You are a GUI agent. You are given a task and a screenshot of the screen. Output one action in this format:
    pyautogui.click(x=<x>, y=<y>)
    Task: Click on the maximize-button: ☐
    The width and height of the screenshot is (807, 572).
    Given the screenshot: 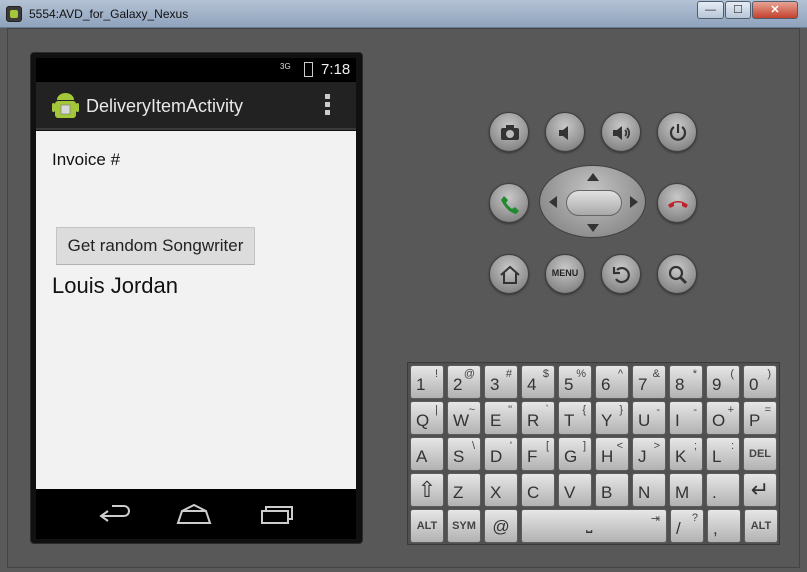 What is the action you would take?
    pyautogui.click(x=738, y=10)
    